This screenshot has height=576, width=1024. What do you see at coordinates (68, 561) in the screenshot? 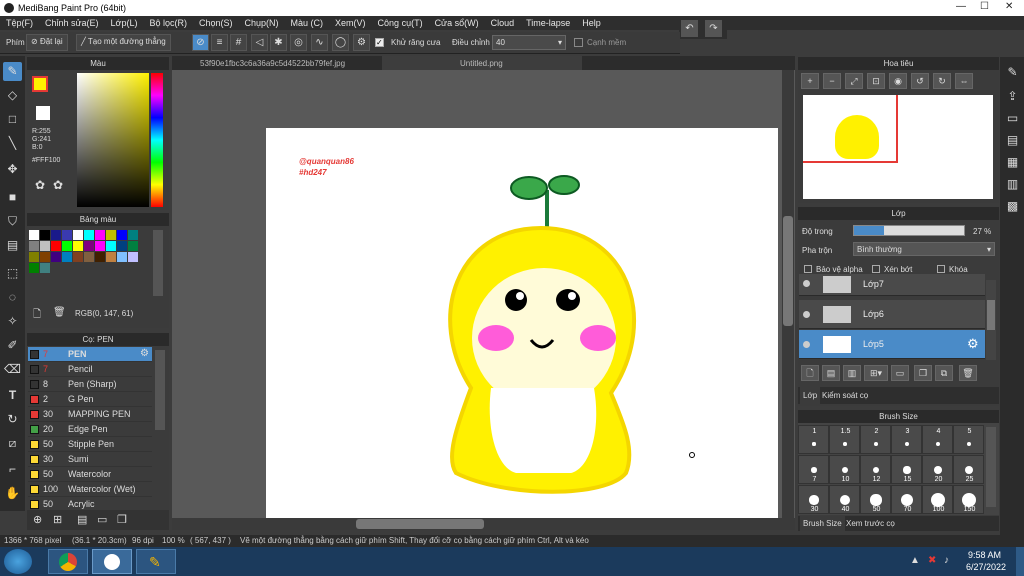
I see `chrome-taskbar-icon` at bounding box center [68, 561].